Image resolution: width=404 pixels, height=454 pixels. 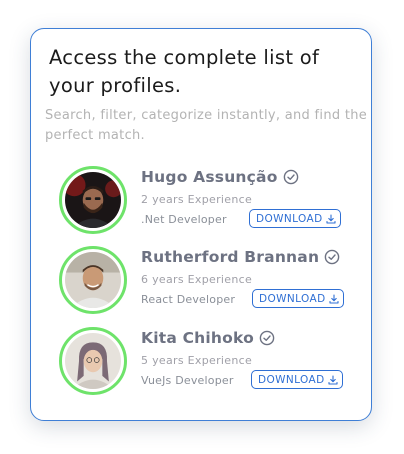 I want to click on profile-name: Kita Chihoko, so click(x=197, y=338).